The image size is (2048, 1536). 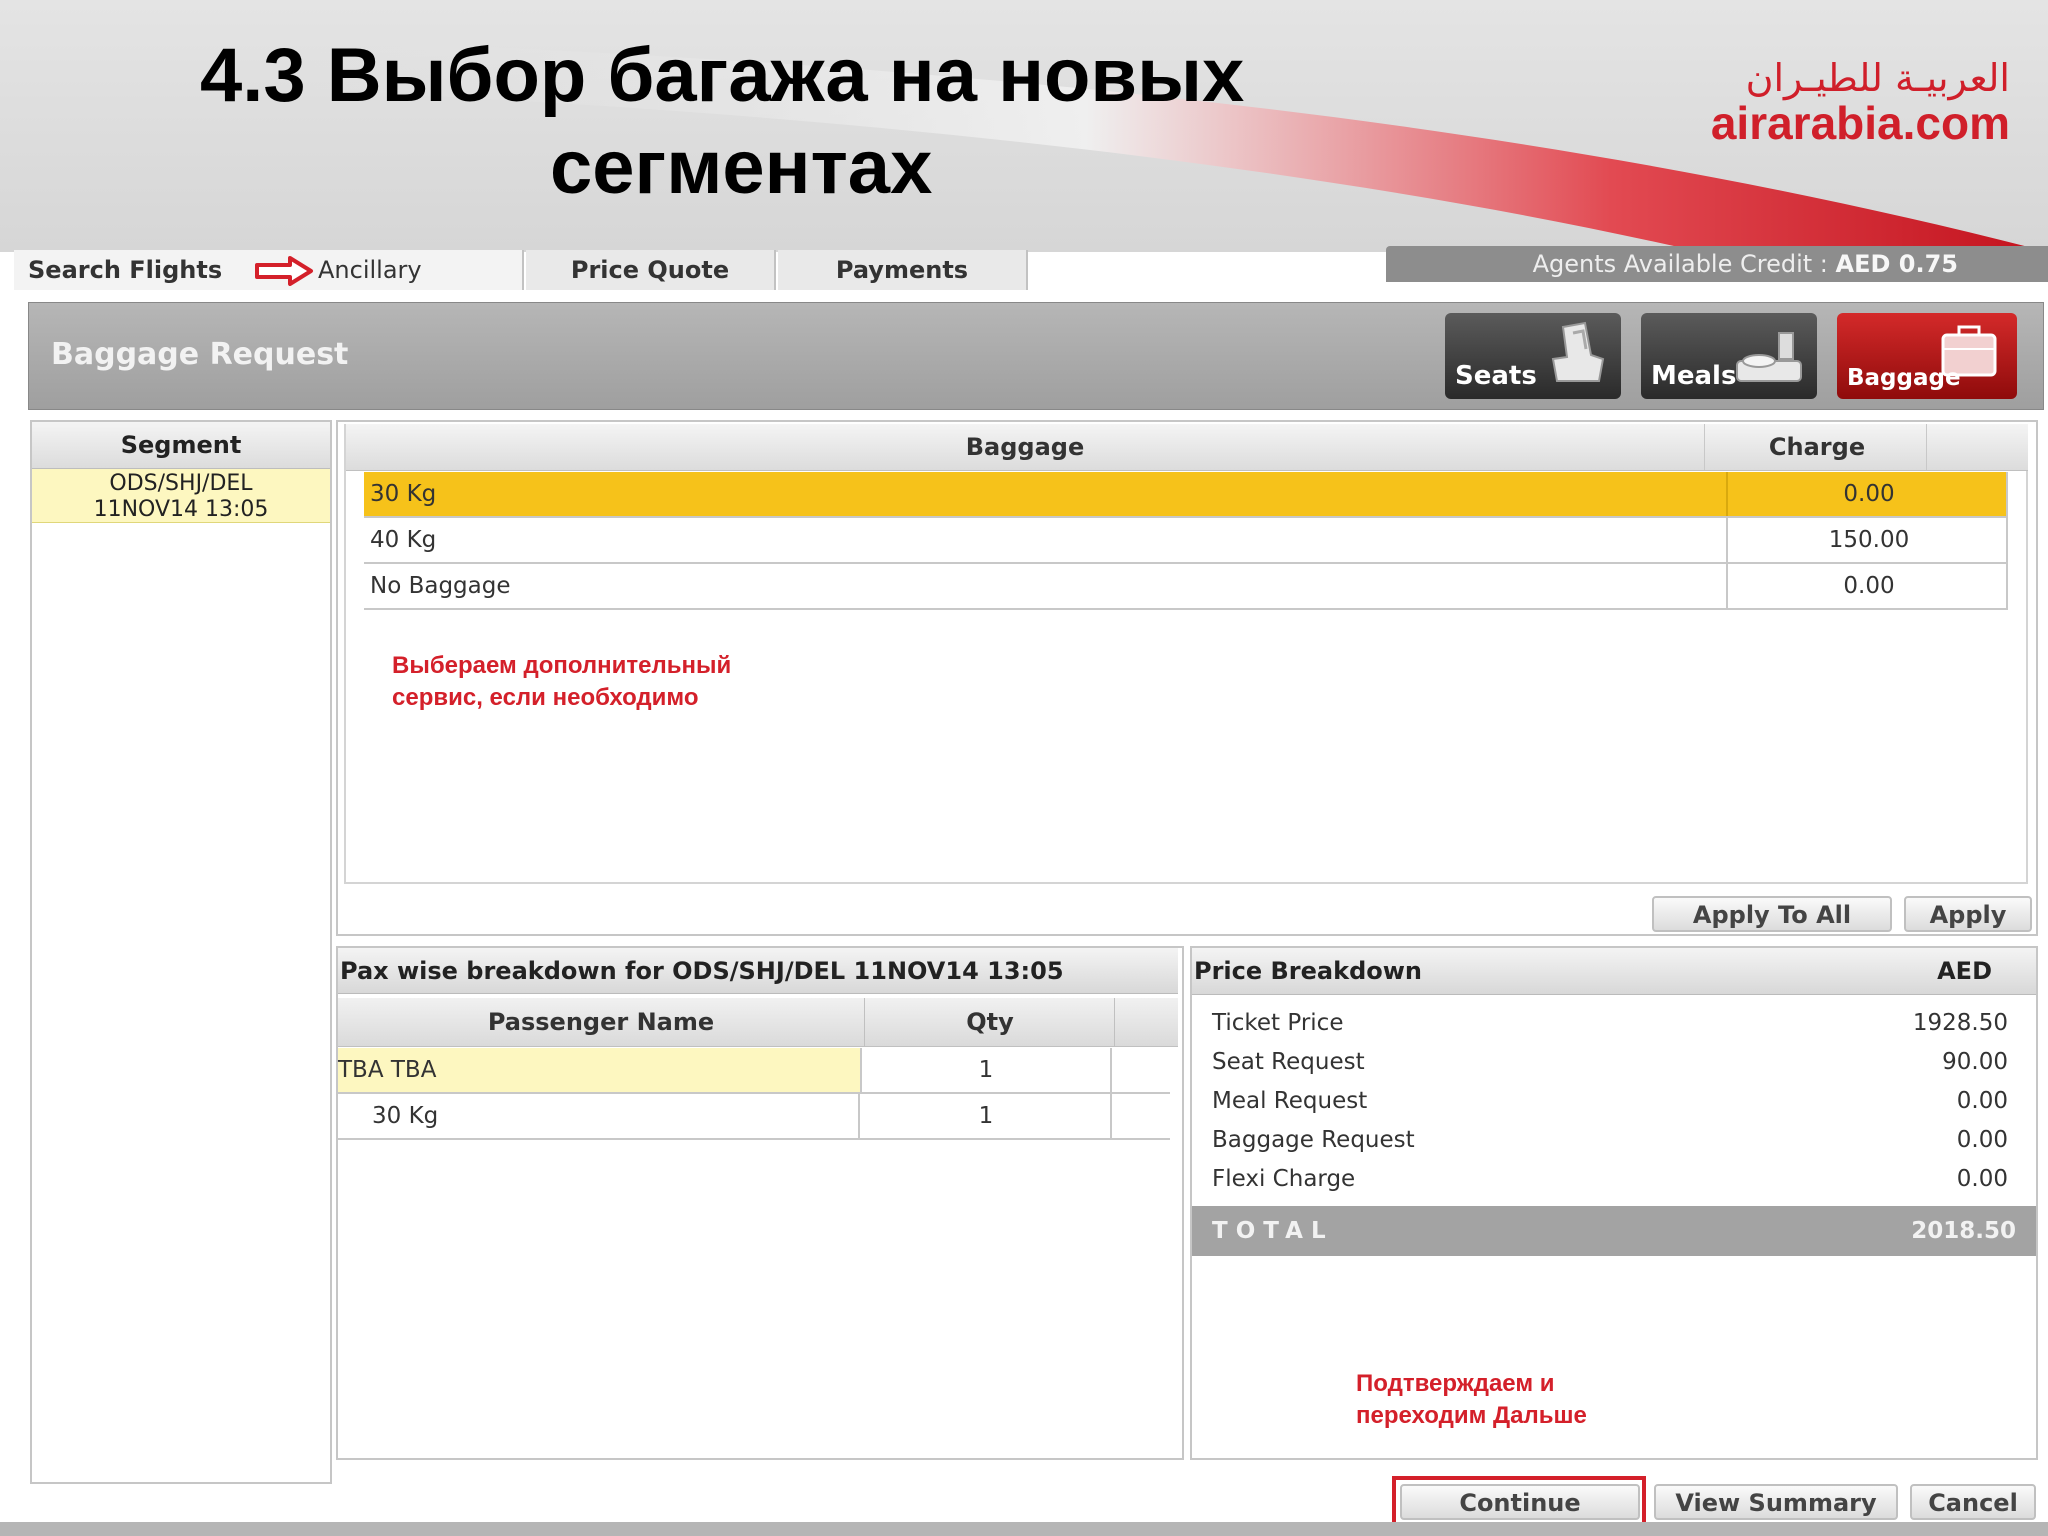 What do you see at coordinates (1776, 1502) in the screenshot?
I see `view-summary-button: View Summary` at bounding box center [1776, 1502].